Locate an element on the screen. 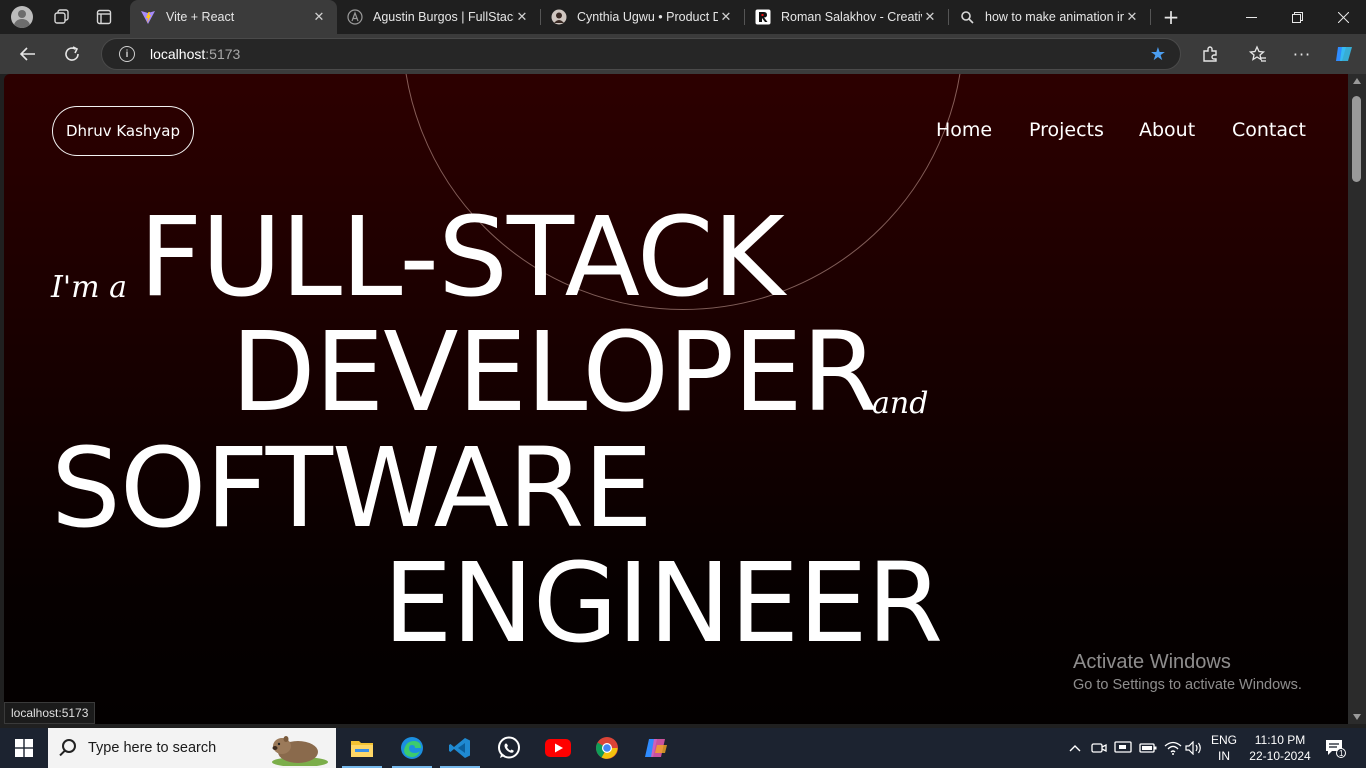 The height and width of the screenshot is (768, 1366). site-info-icon: i is located at coordinates (127, 54).